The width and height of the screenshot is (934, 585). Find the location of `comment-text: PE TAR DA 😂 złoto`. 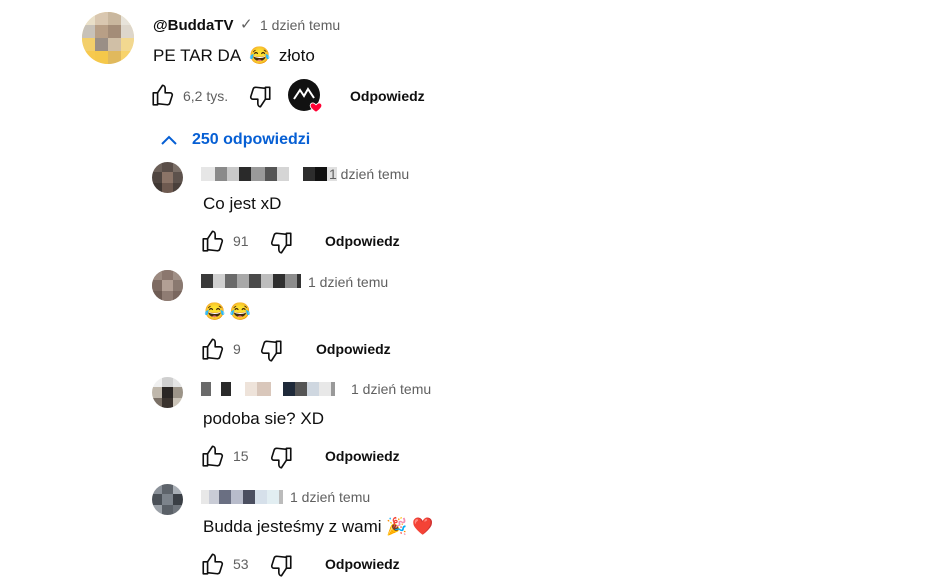

comment-text: PE TAR DA 😂 złoto is located at coordinates (234, 56).